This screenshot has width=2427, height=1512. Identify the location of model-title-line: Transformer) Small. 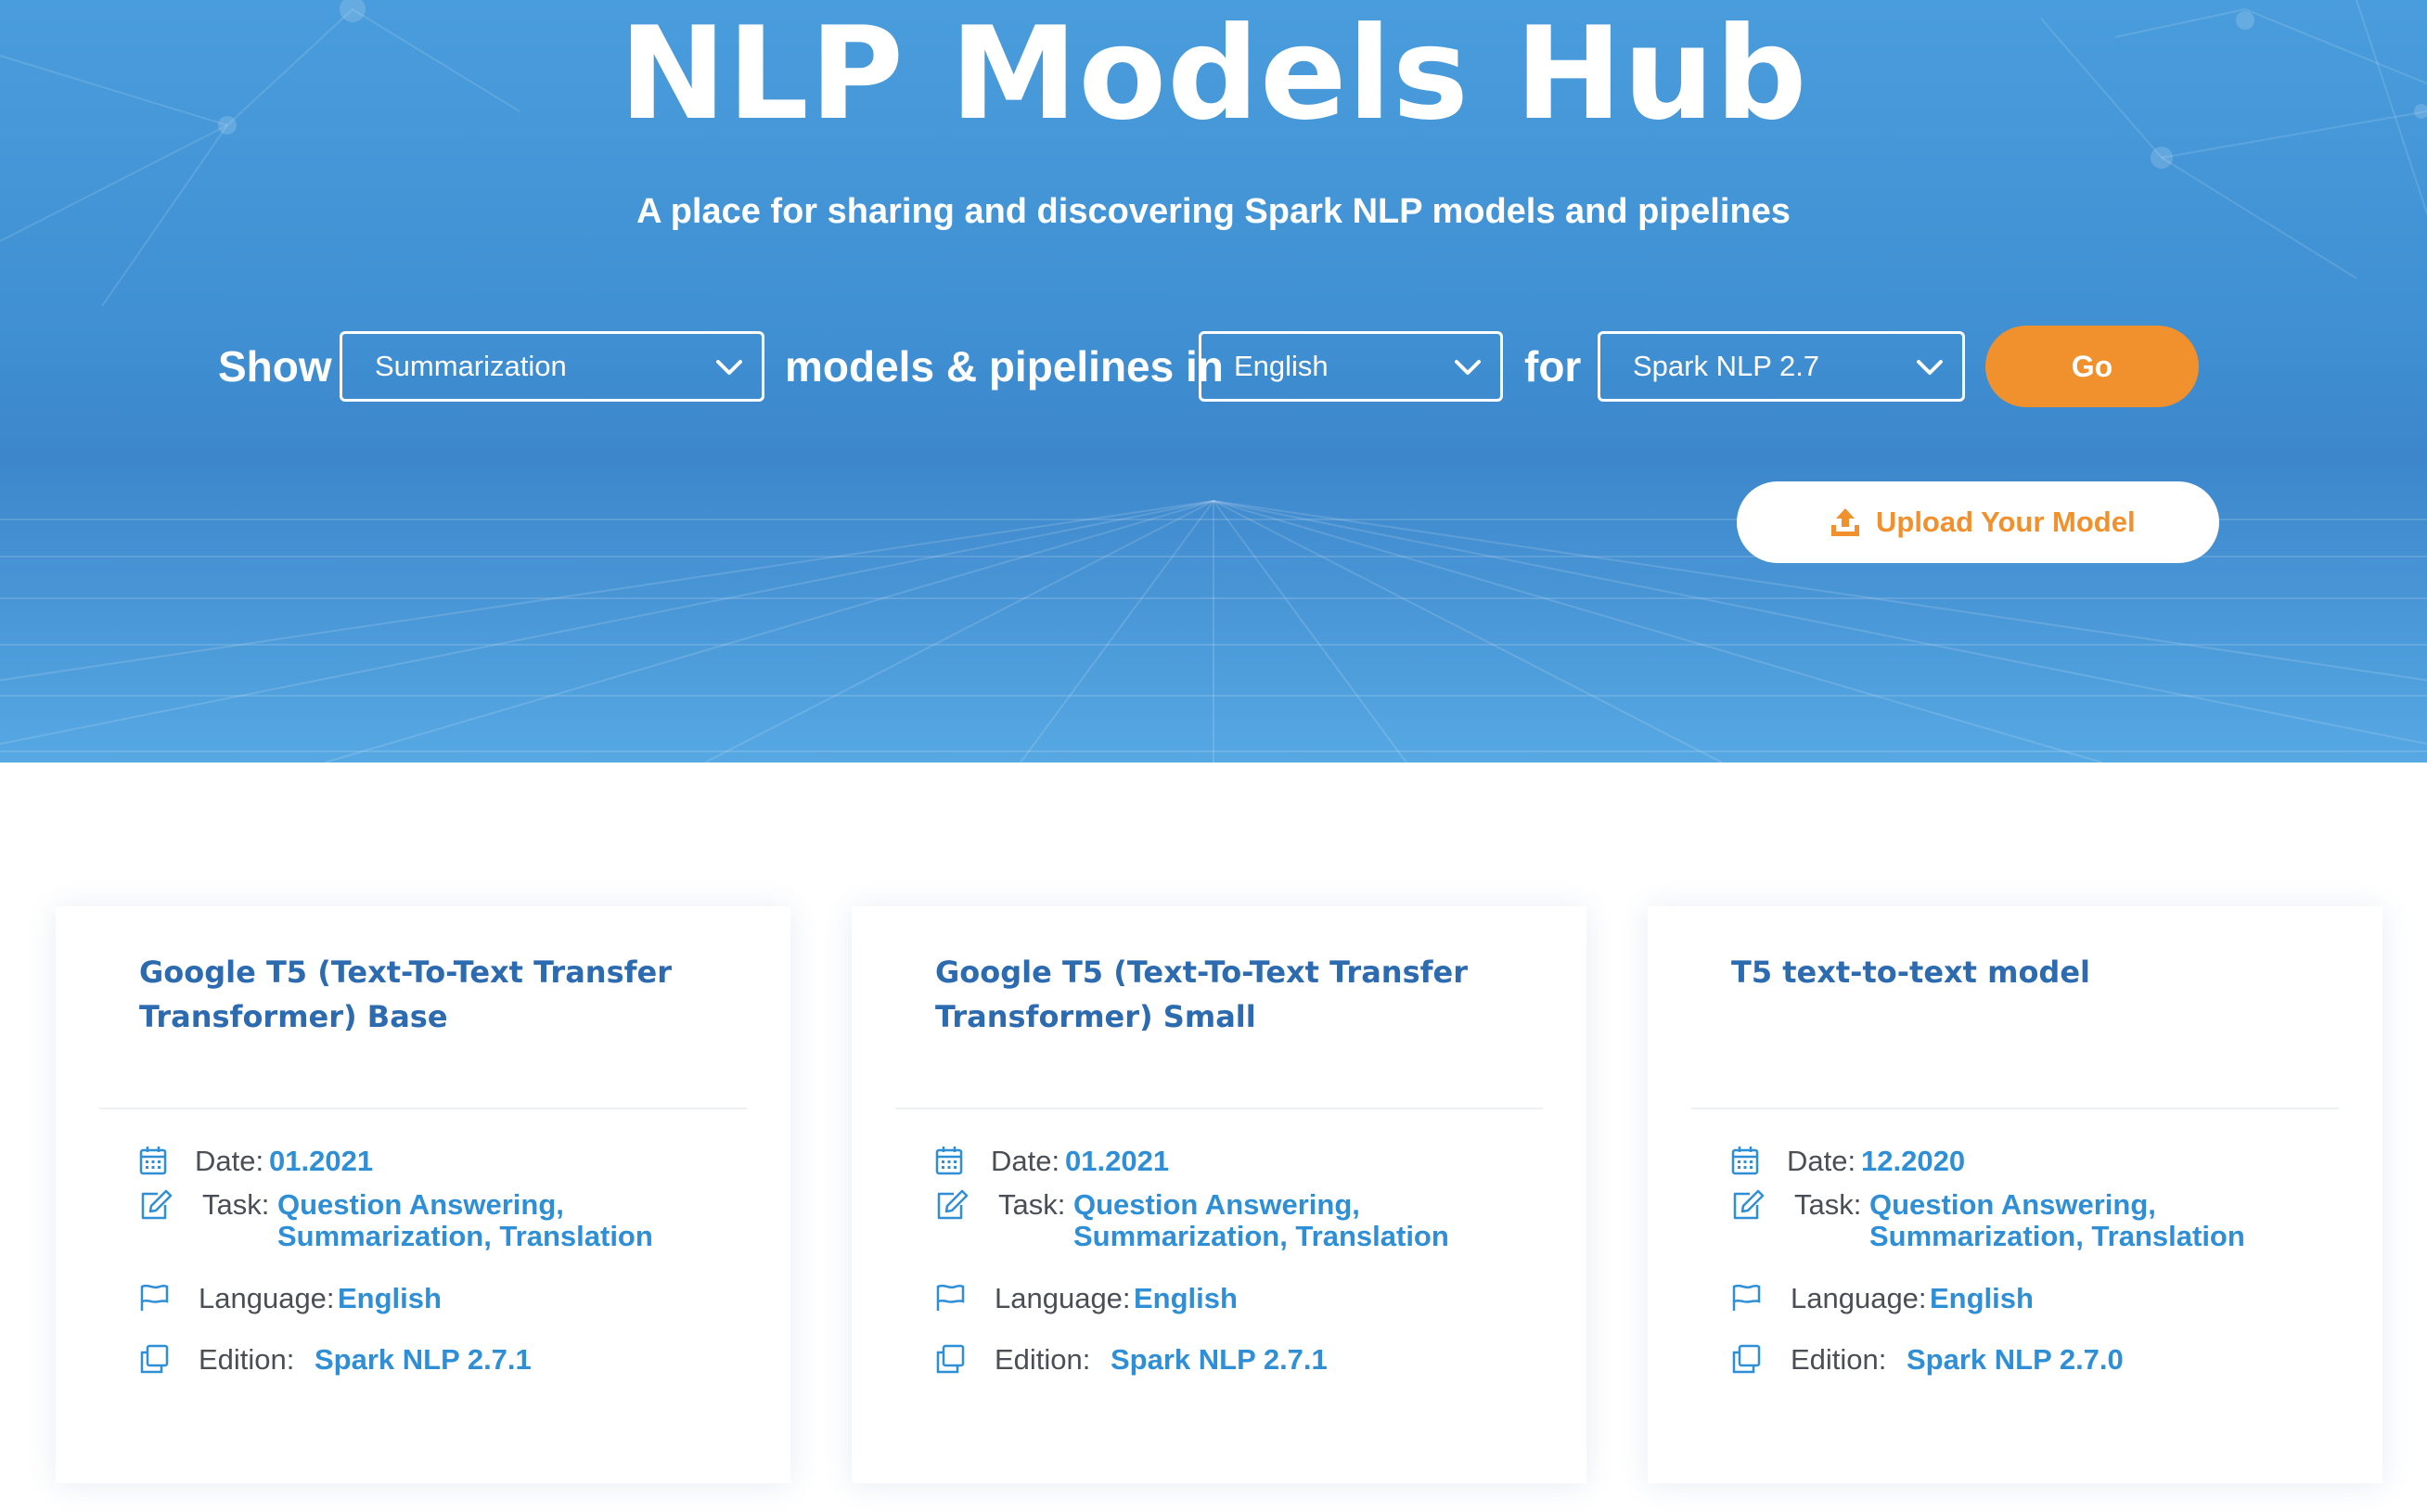
(1095, 1017).